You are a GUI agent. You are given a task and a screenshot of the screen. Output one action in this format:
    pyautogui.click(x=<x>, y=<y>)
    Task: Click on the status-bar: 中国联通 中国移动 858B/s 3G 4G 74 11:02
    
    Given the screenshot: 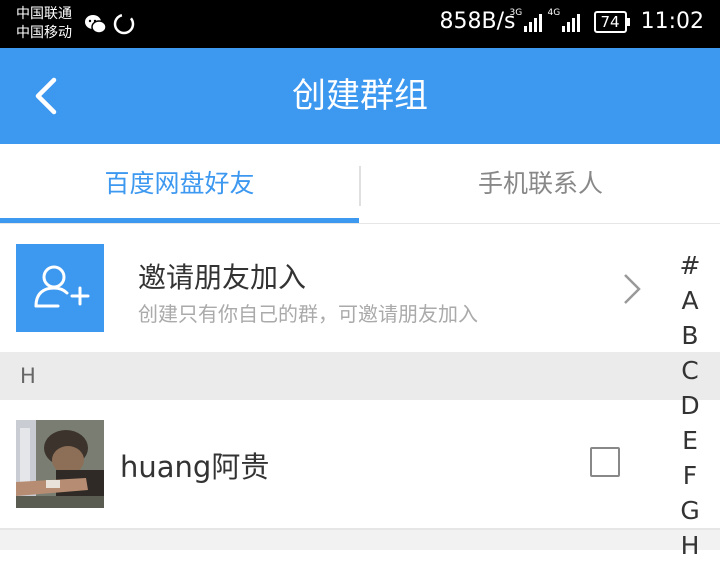 What is the action you would take?
    pyautogui.click(x=360, y=24)
    